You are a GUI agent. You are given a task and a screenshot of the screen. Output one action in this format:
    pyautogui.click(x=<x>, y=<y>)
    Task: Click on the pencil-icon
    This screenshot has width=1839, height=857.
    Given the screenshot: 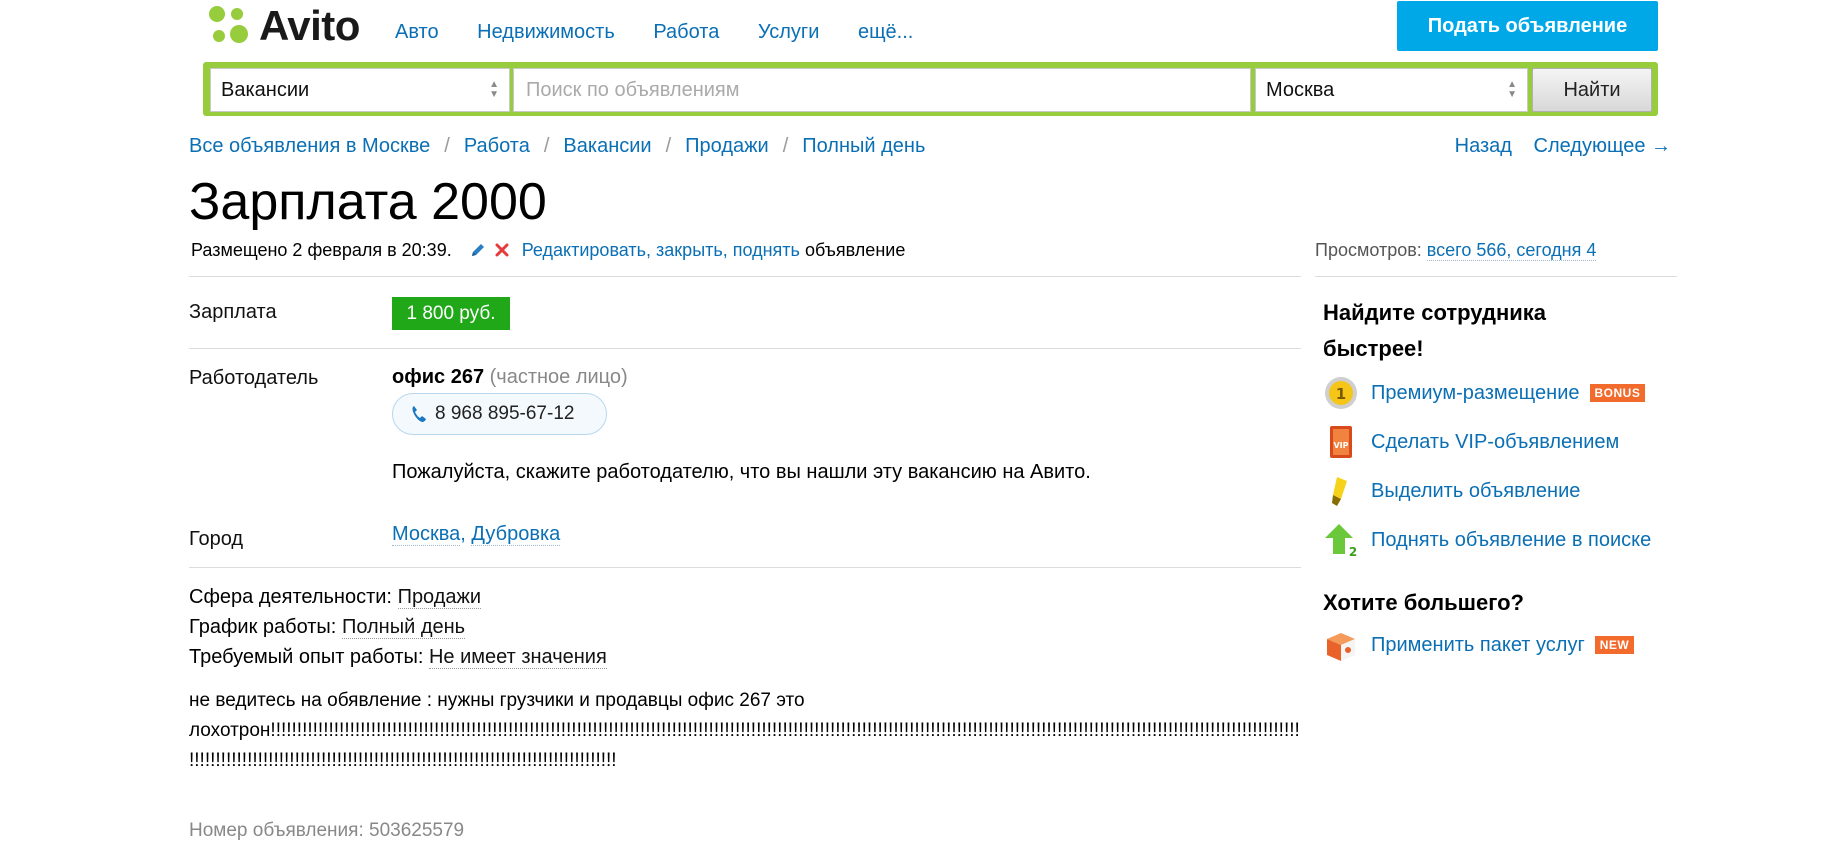 What is the action you would take?
    pyautogui.click(x=478, y=250)
    